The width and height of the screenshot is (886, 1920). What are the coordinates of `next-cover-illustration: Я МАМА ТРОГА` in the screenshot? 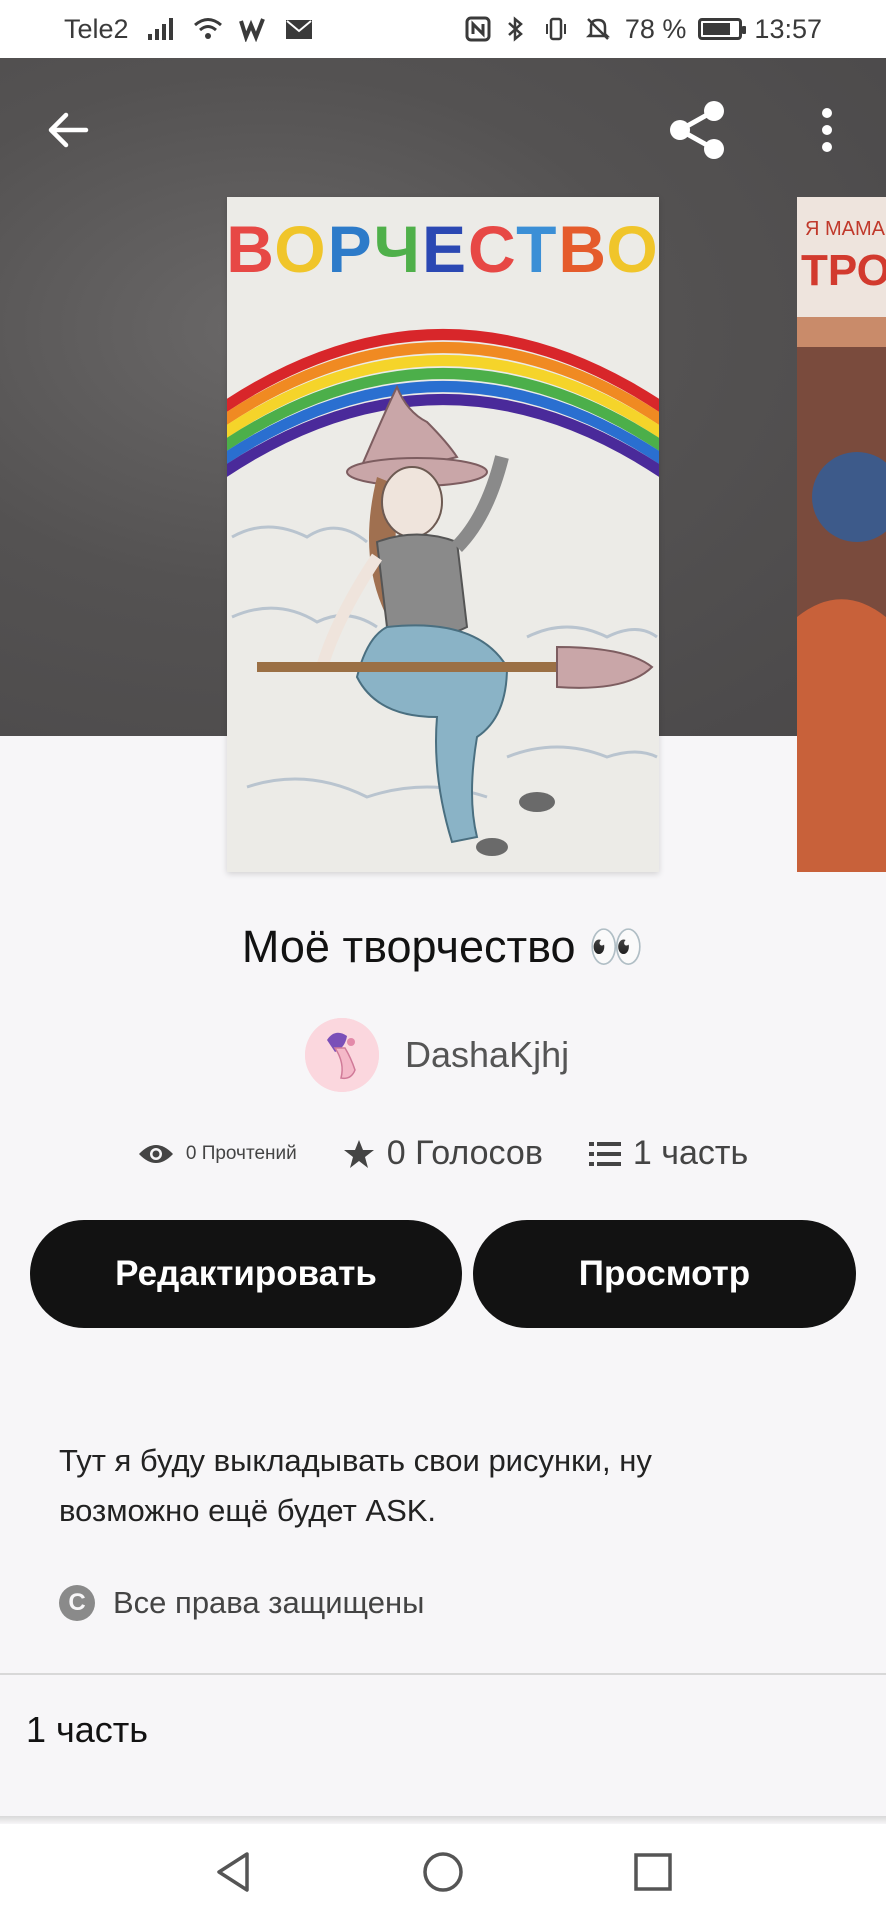 It's located at (841, 534).